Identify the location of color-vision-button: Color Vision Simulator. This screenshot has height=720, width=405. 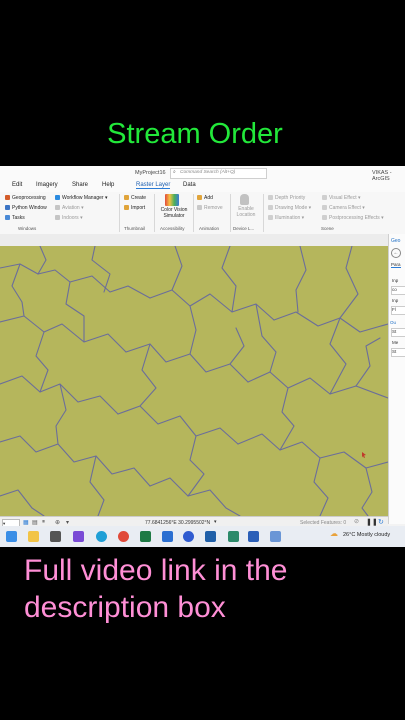
(174, 213).